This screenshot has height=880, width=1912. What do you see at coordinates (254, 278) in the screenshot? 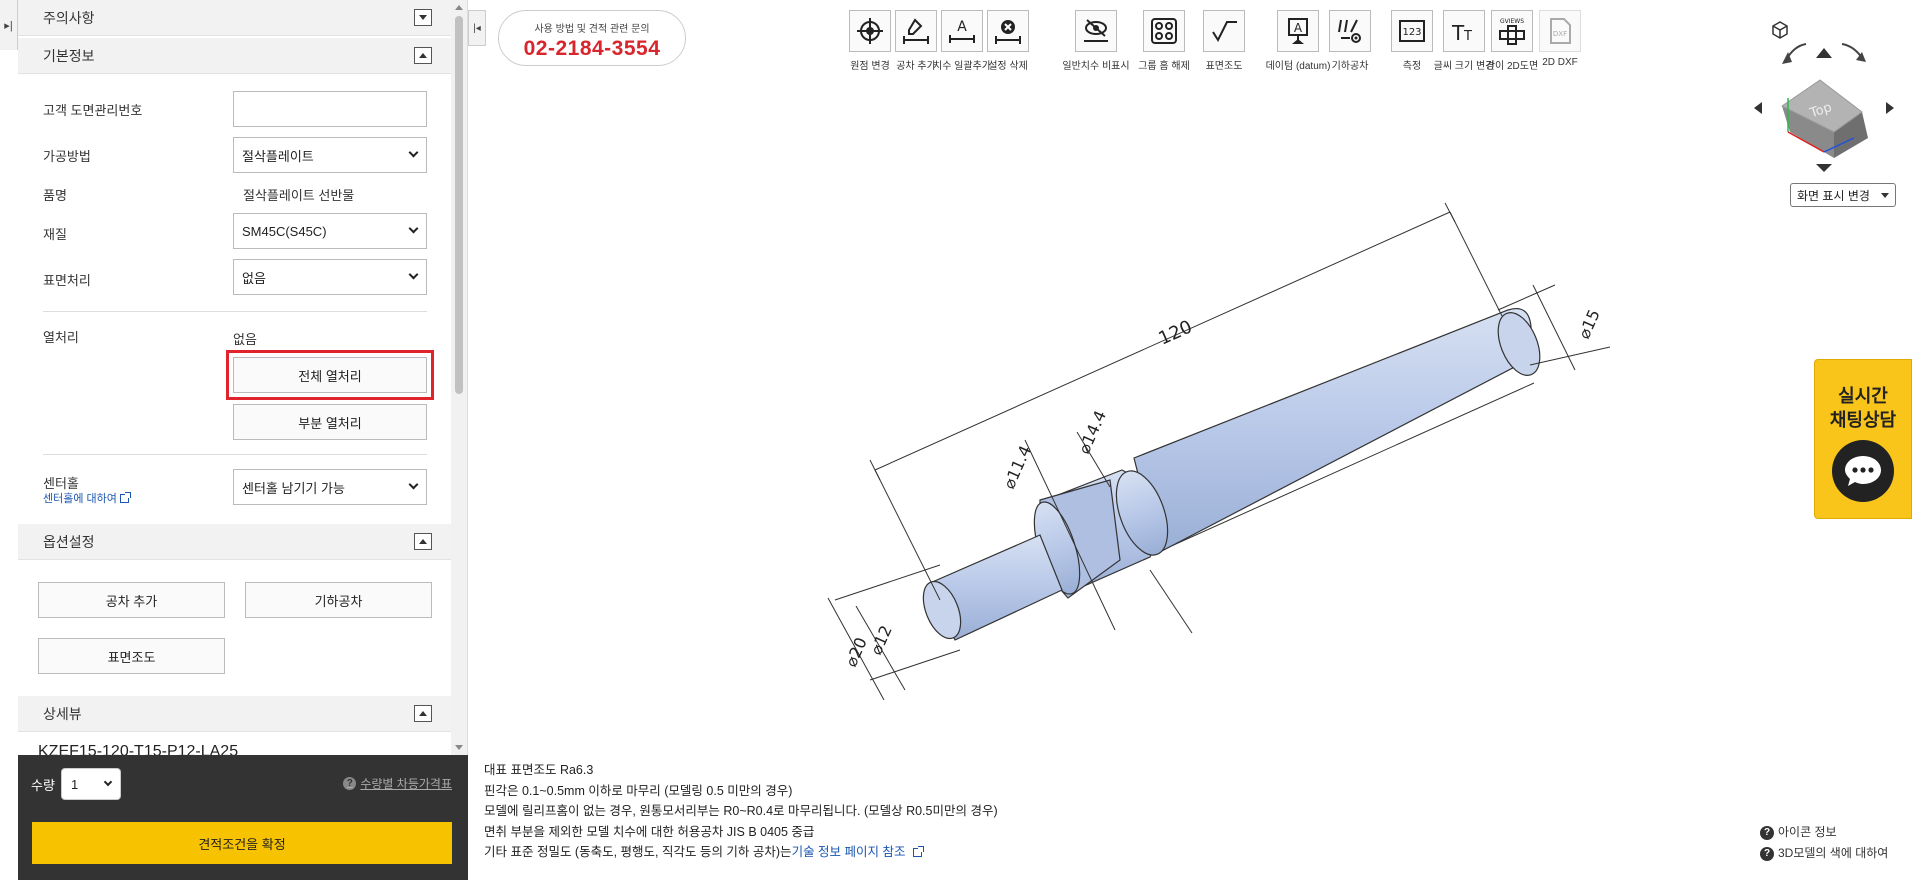
I see `surface-select-value: 없음` at bounding box center [254, 278].